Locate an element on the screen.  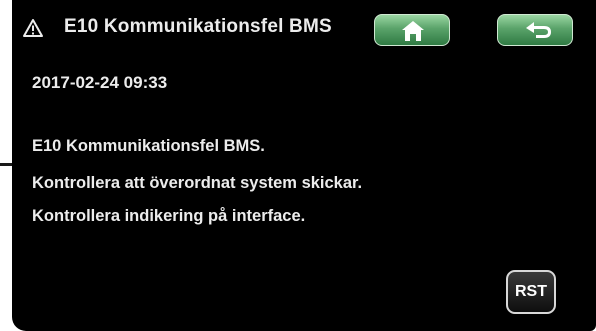
alarm-message-line: E10 Kommunikationsfel BMS. is located at coordinates (148, 146).